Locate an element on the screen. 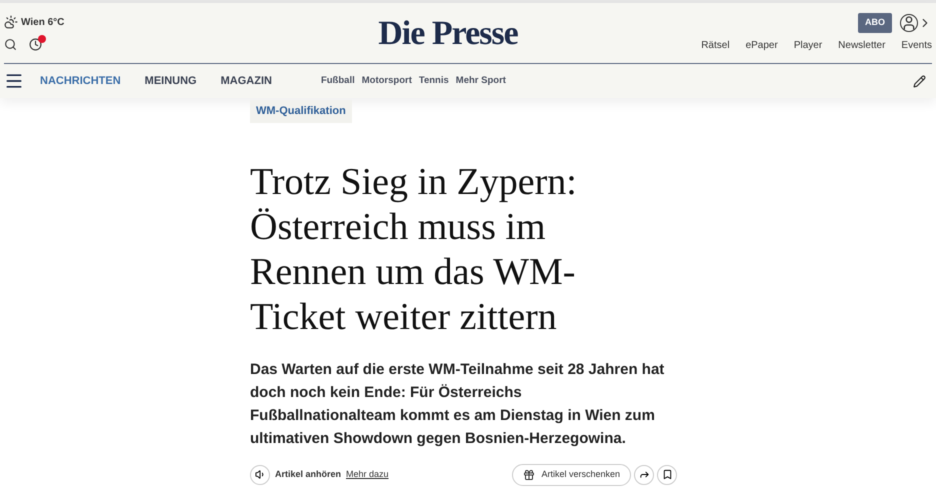 The height and width of the screenshot is (492, 936). sub-nav-link: Tennis is located at coordinates (433, 81).